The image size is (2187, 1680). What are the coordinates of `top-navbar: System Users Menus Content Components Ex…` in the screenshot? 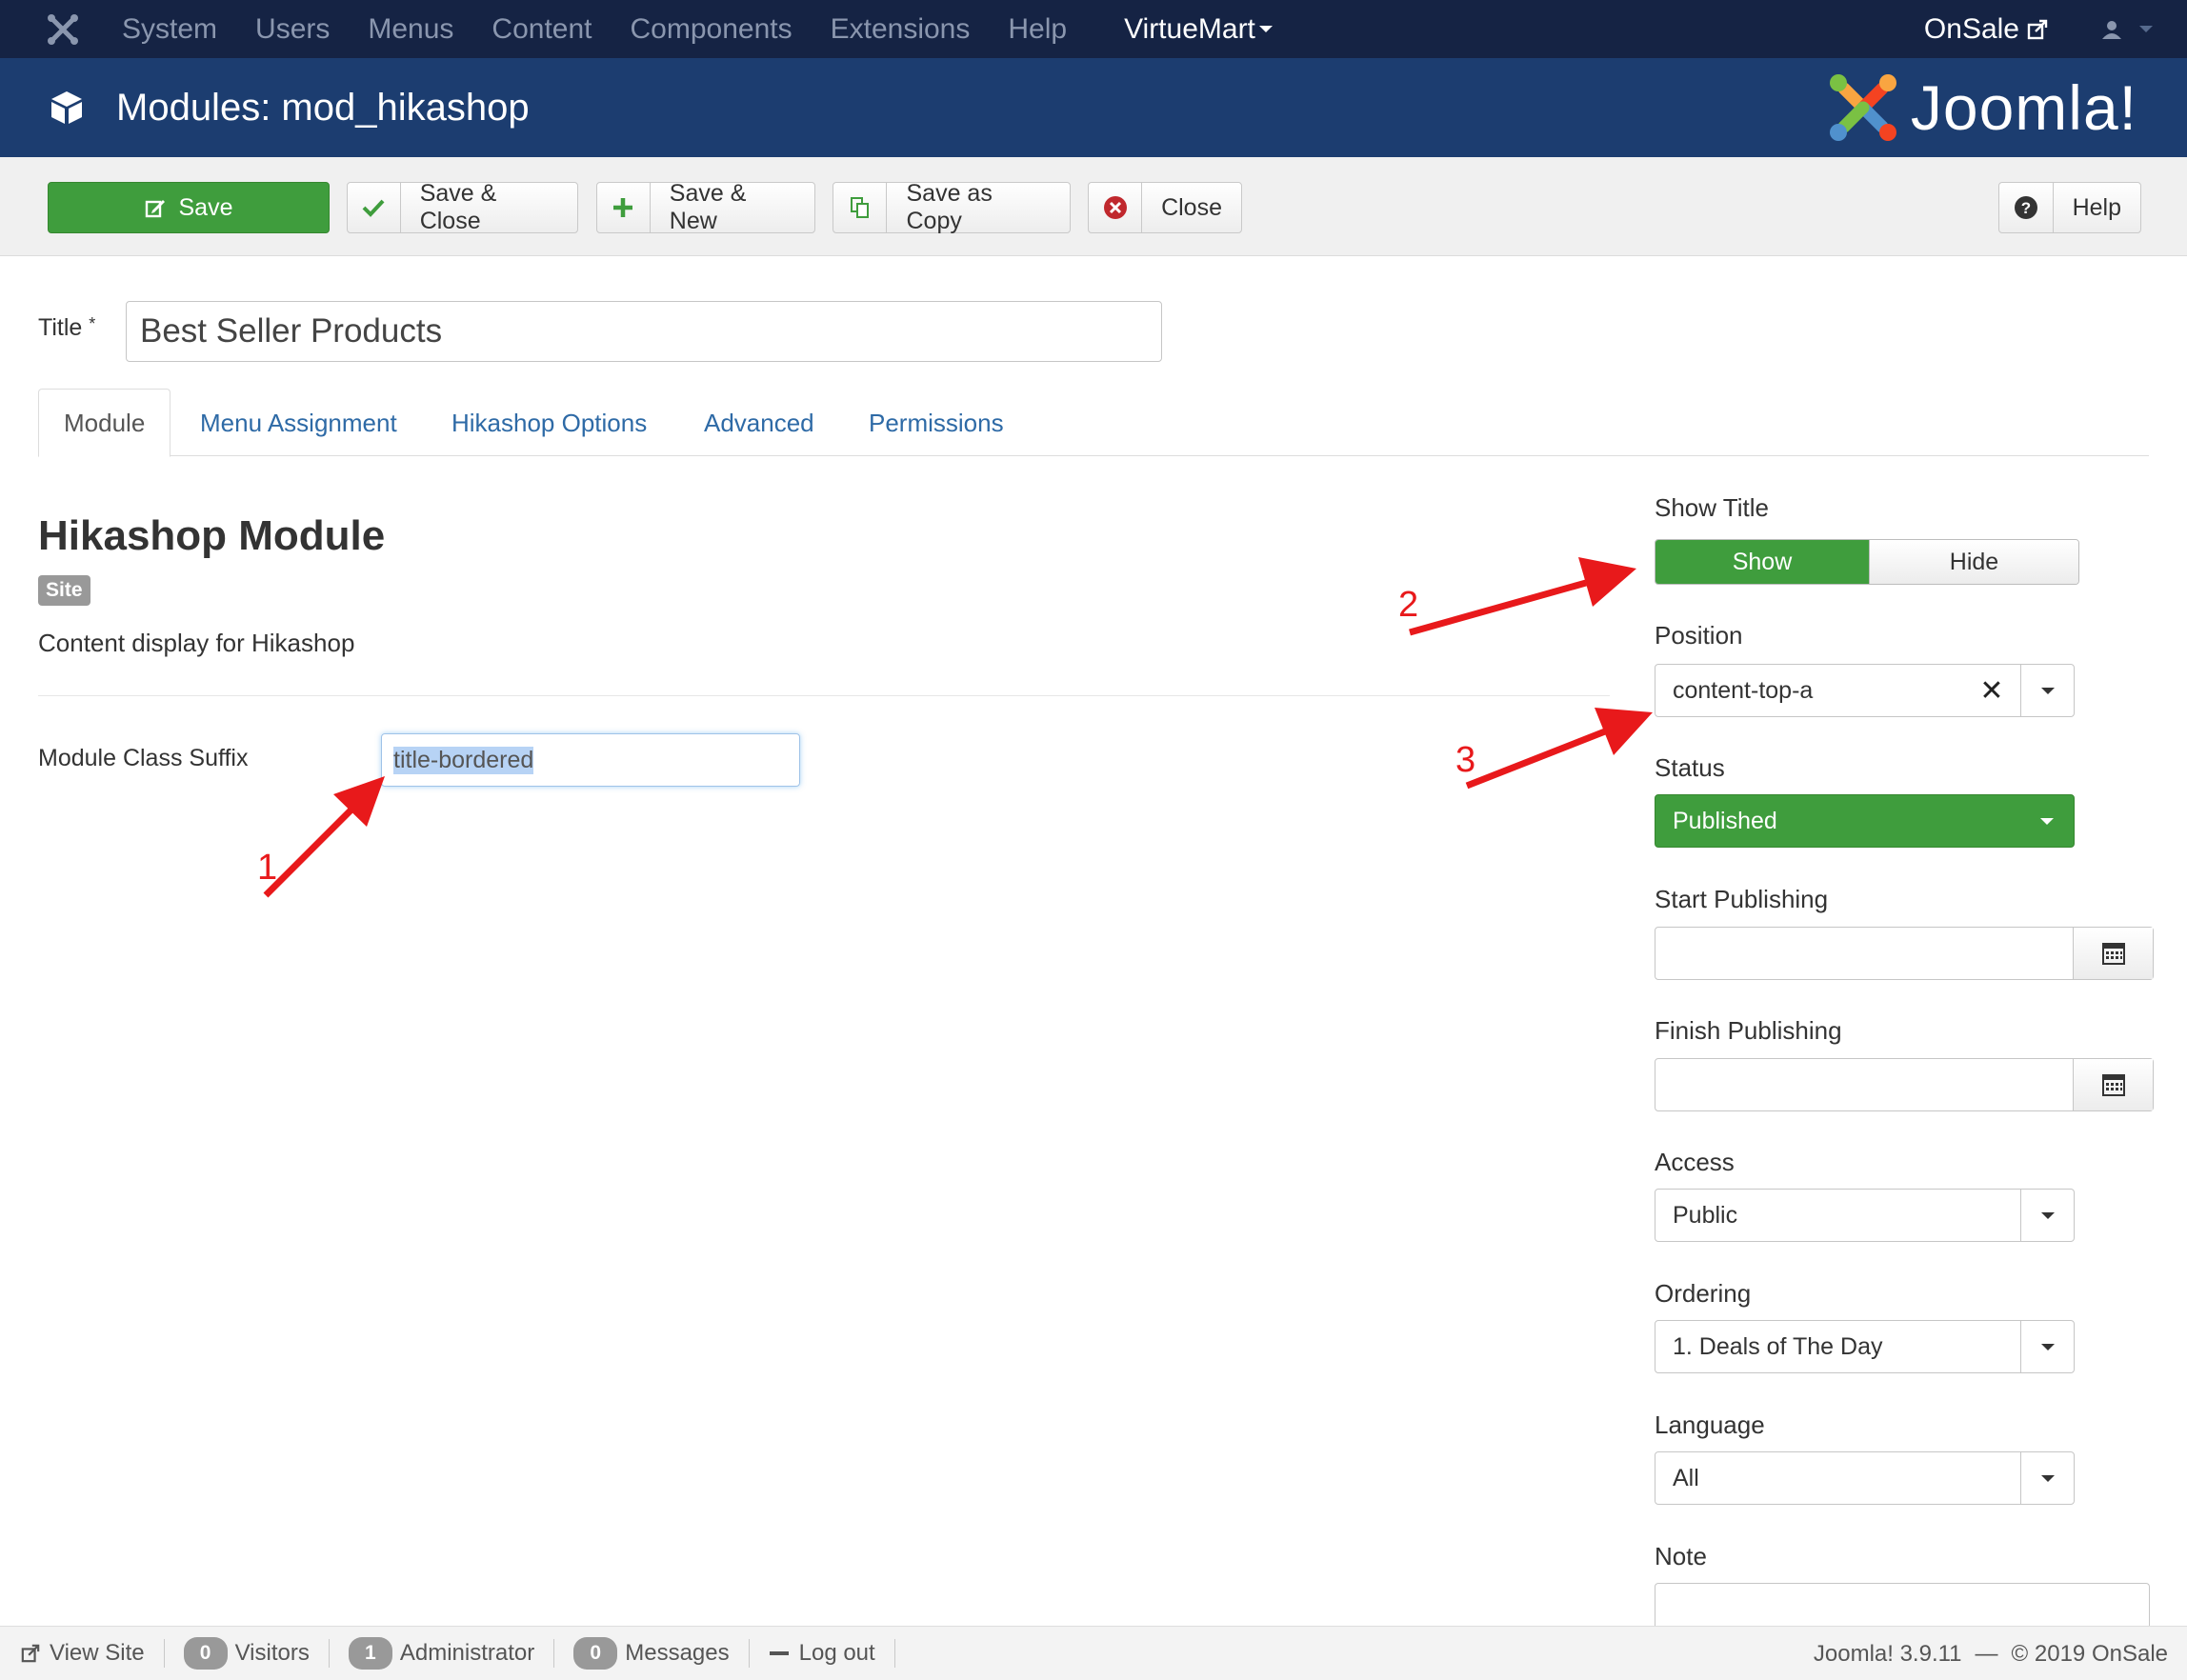 It's located at (1093, 29).